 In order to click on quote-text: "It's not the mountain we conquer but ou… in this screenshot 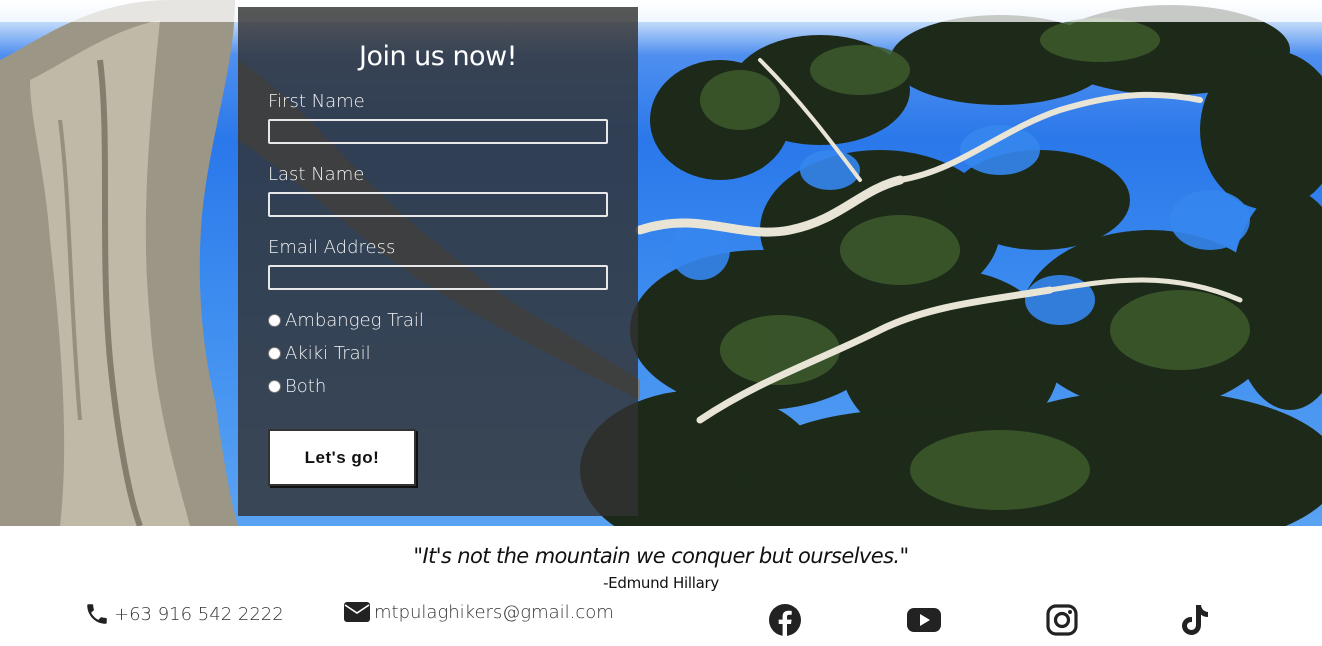, I will do `click(661, 556)`.